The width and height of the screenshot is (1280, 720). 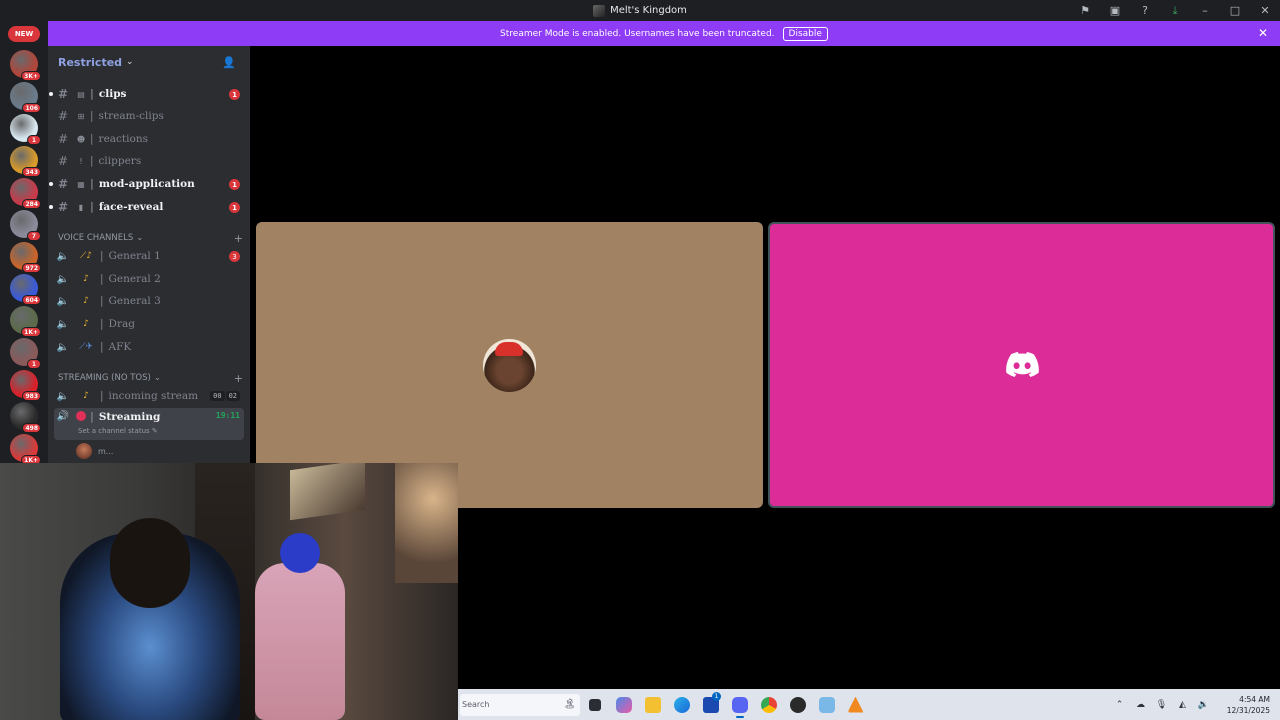 What do you see at coordinates (1265, 10) in the screenshot?
I see `close-window-icon: ✕` at bounding box center [1265, 10].